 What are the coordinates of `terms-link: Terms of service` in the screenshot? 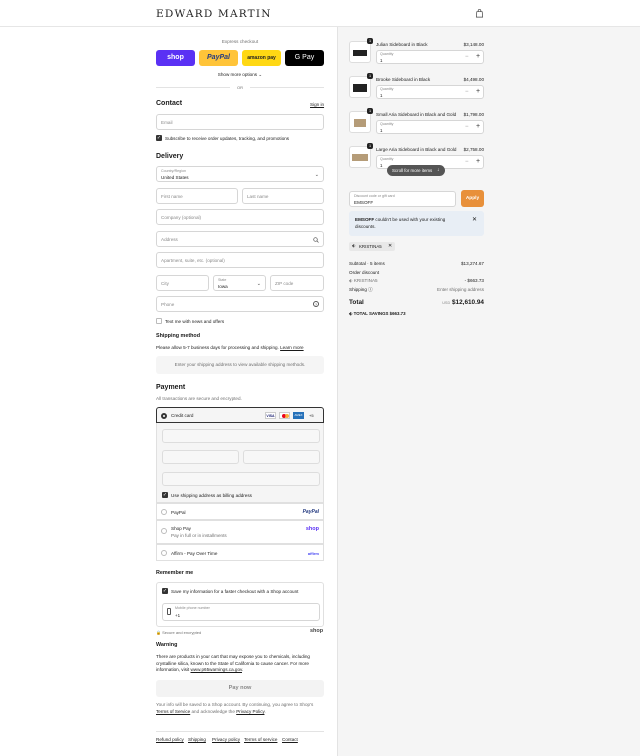 It's located at (260, 739).